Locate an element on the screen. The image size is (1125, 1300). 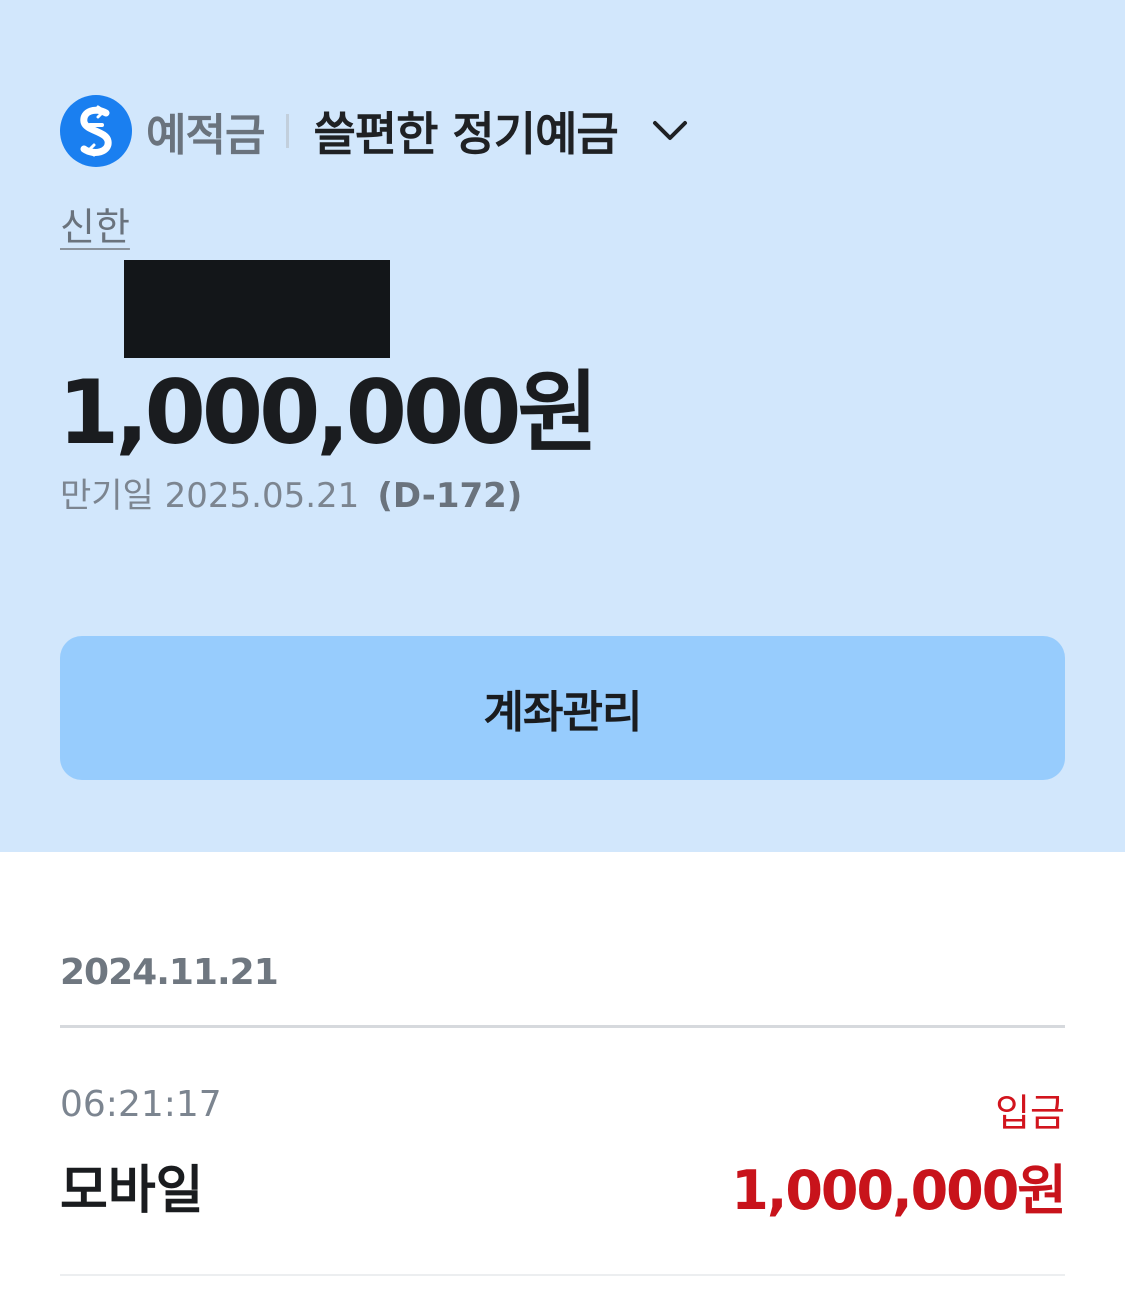
shinhan-logo-icon is located at coordinates (96, 131).